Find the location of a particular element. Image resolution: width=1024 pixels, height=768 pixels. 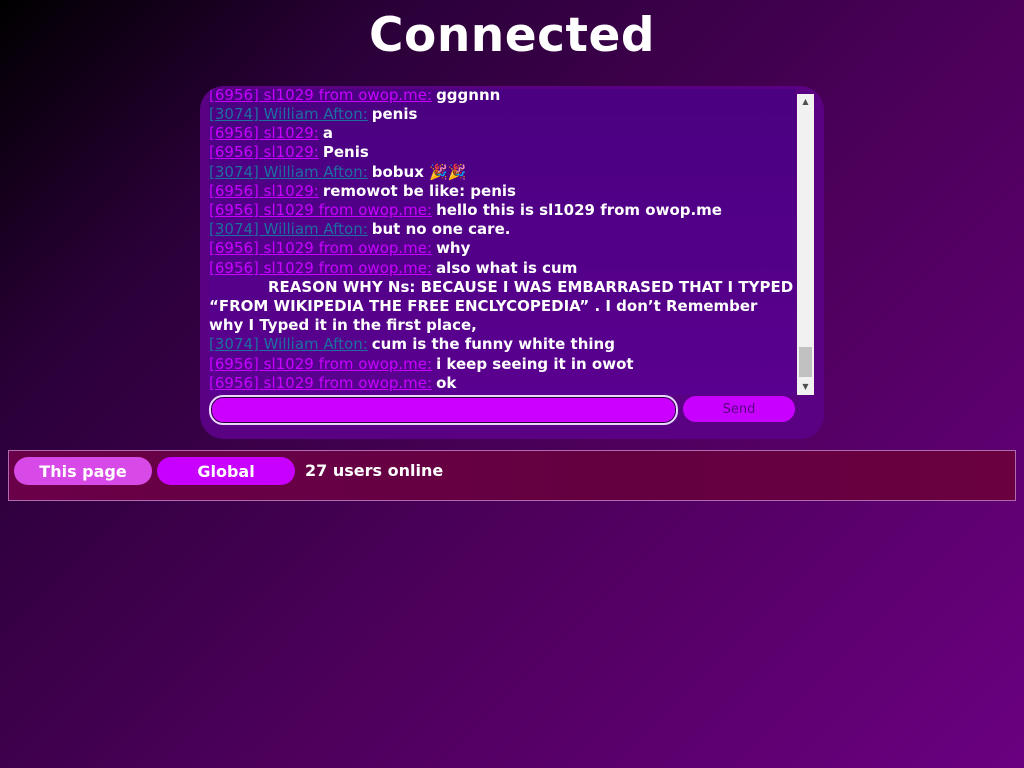

chat-message: [6956] sl1029: Penis is located at coordinates (502, 152).